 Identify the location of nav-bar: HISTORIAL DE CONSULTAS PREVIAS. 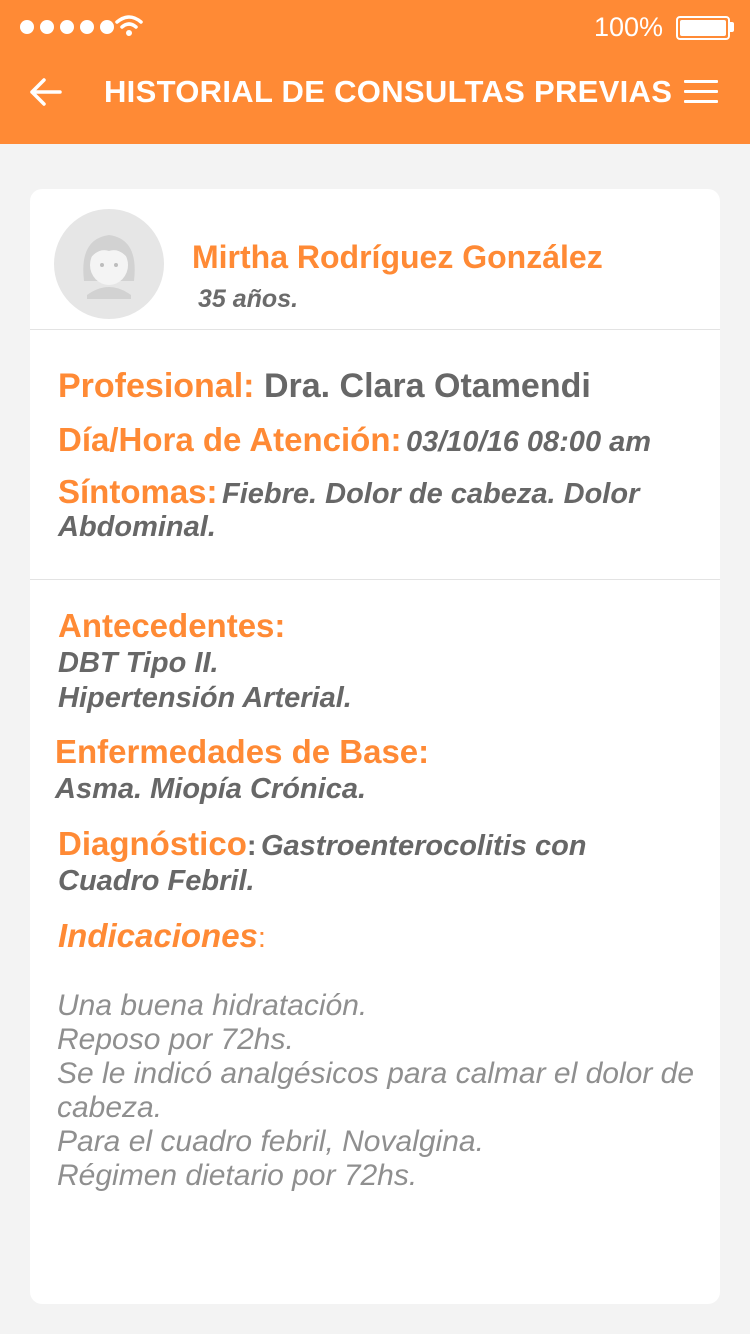
(375, 100).